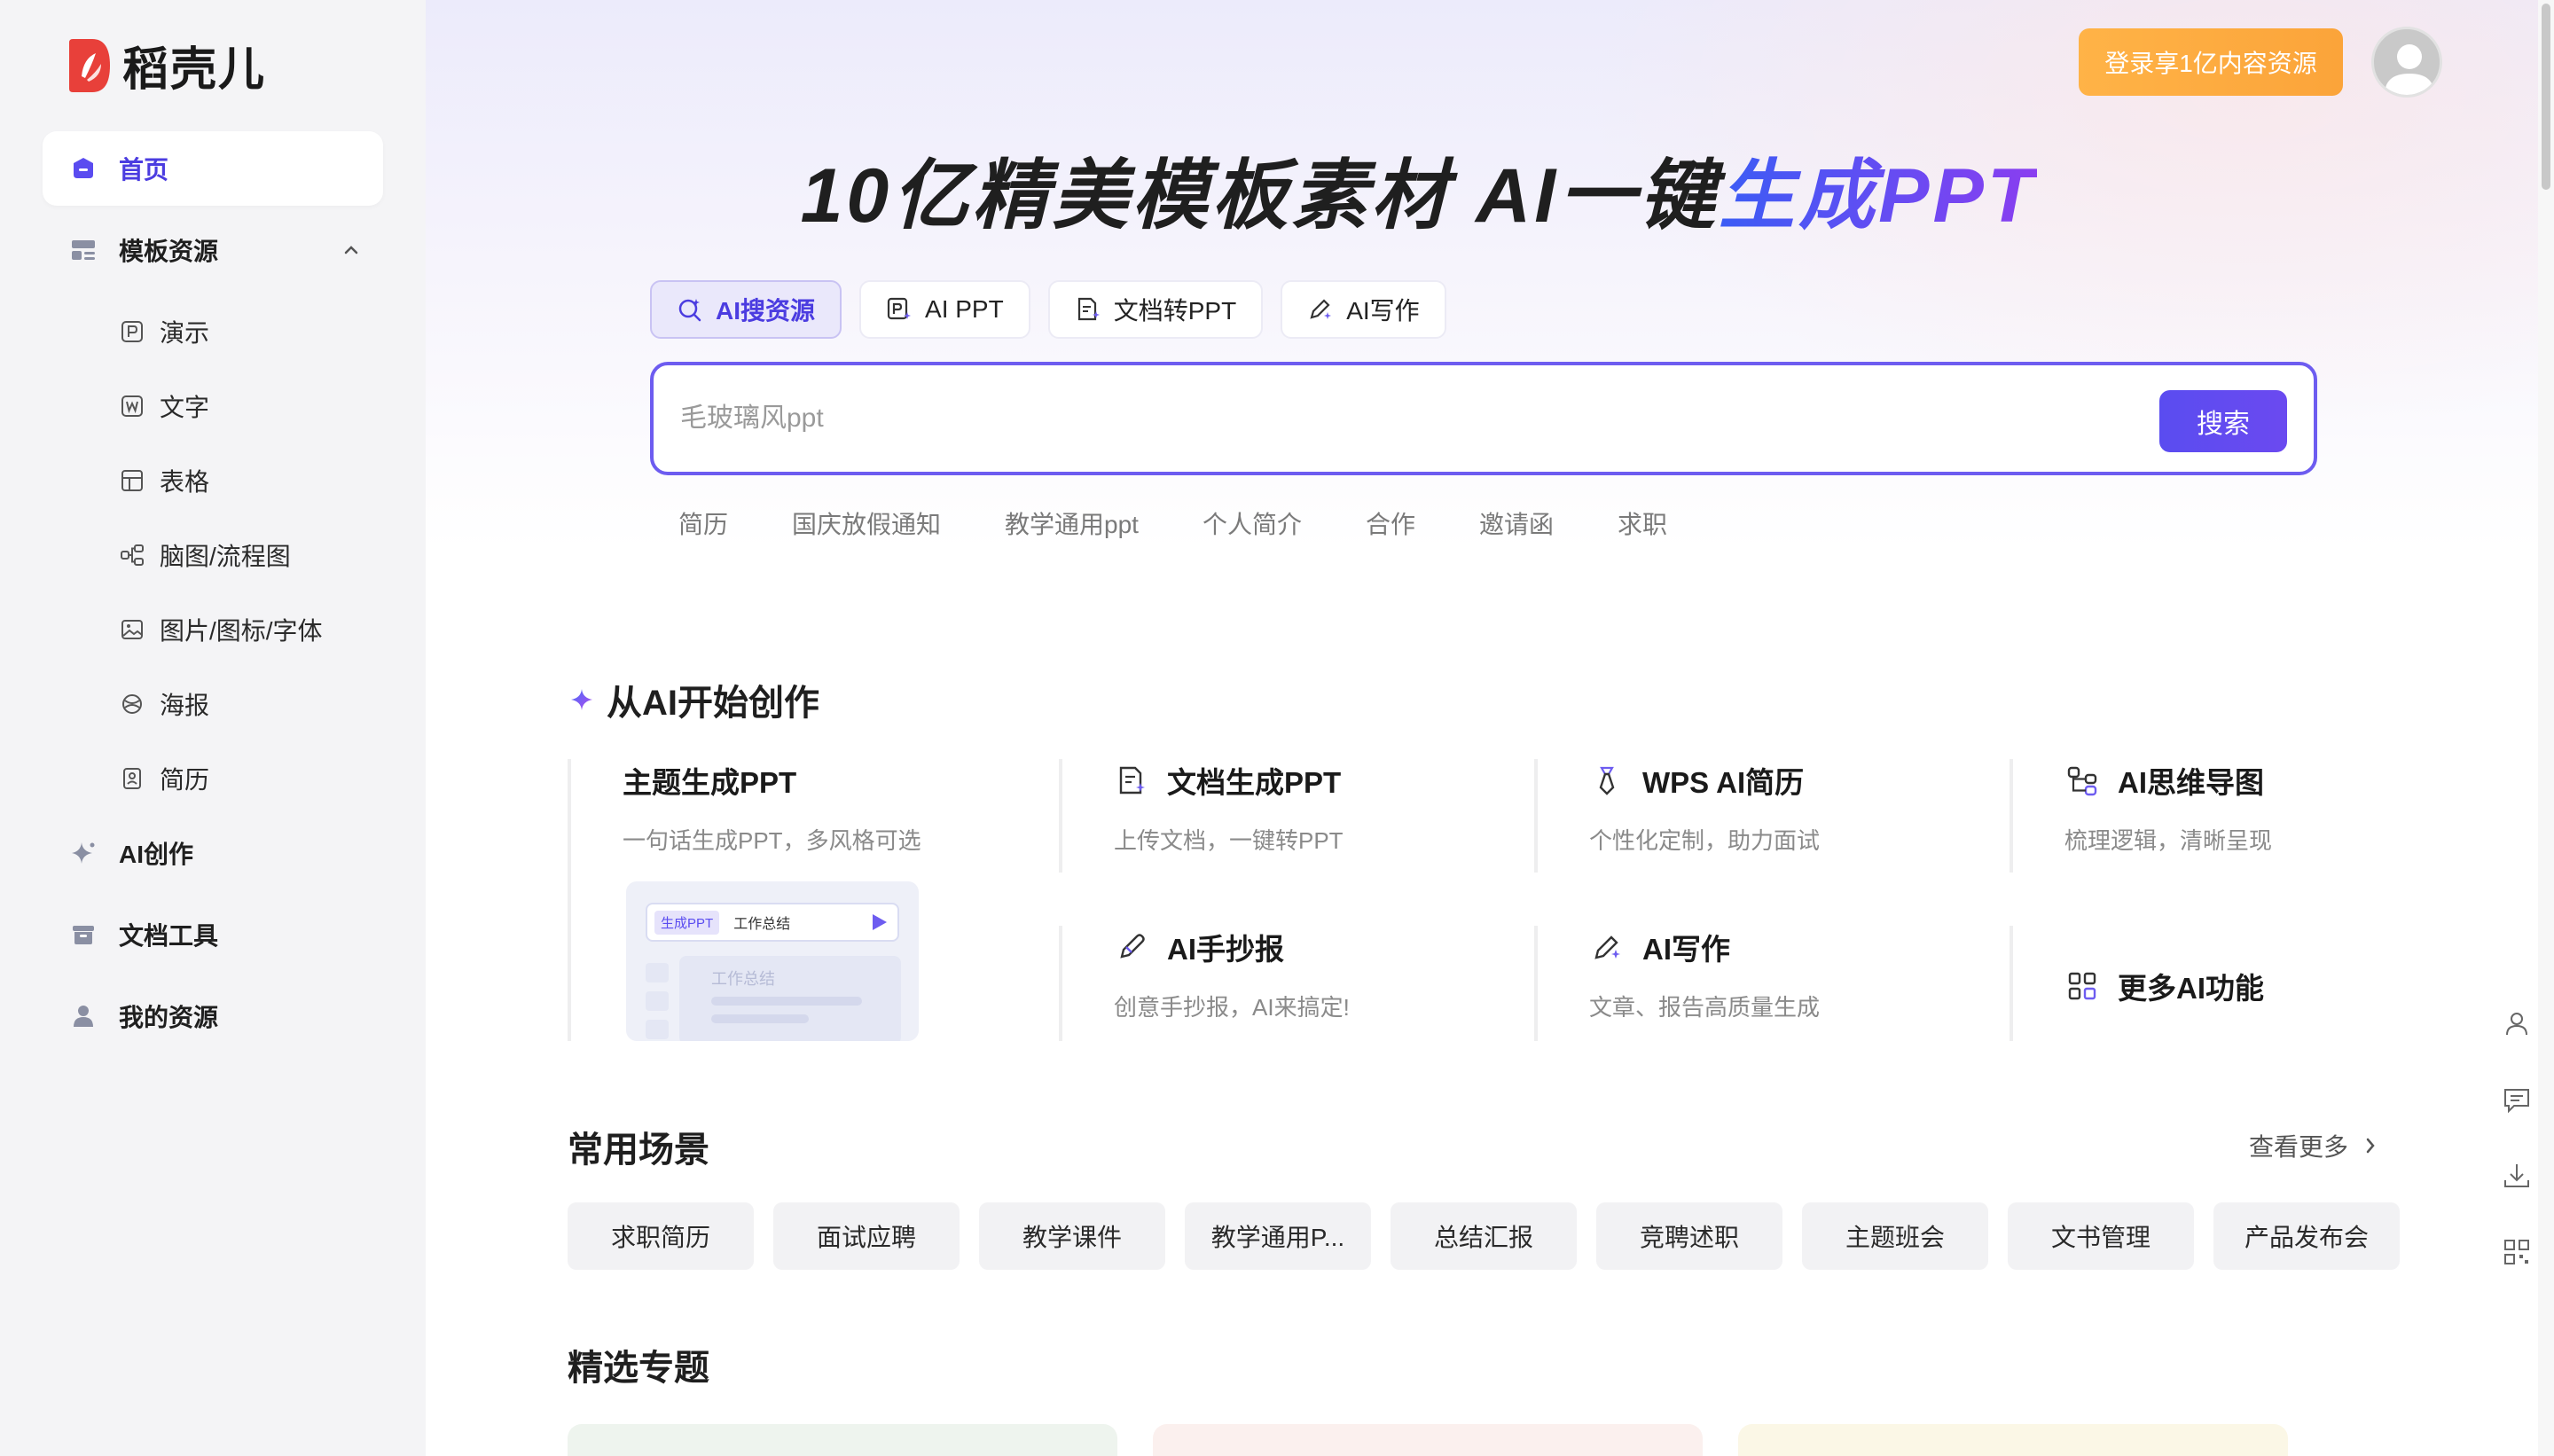  What do you see at coordinates (772, 840) in the screenshot?
I see `feature-desc: 一句话生成PPT，多风格可选` at bounding box center [772, 840].